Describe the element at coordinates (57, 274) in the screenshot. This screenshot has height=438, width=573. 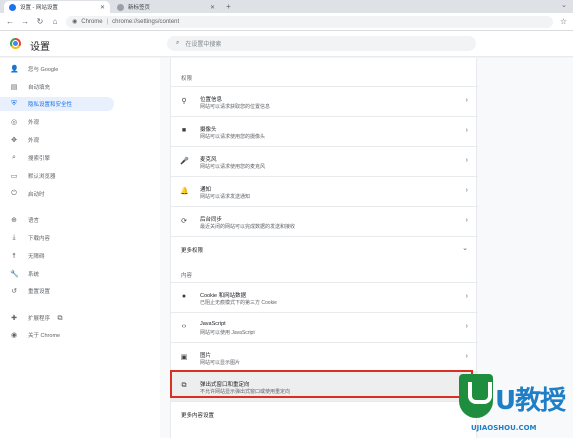
I see `sidebar-item-system: 🔧 系统` at that location.